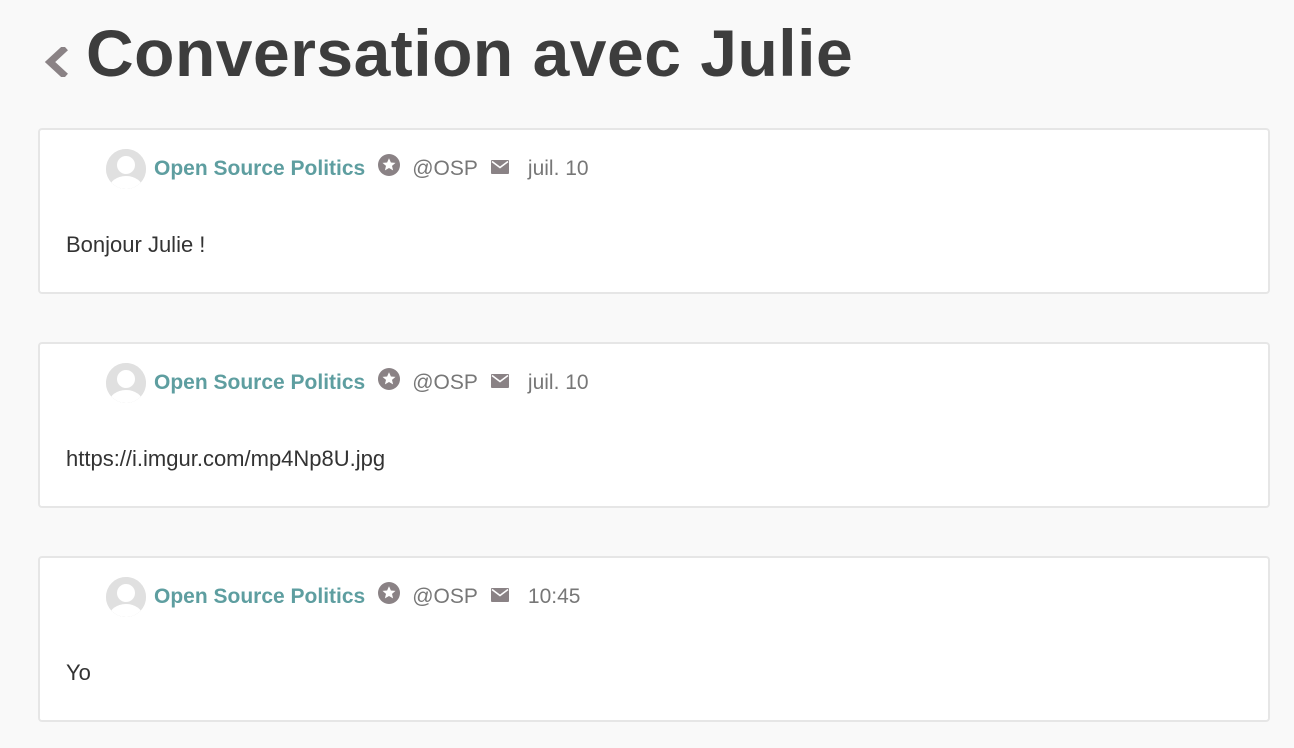 The image size is (1294, 748). I want to click on back-button, so click(56, 62).